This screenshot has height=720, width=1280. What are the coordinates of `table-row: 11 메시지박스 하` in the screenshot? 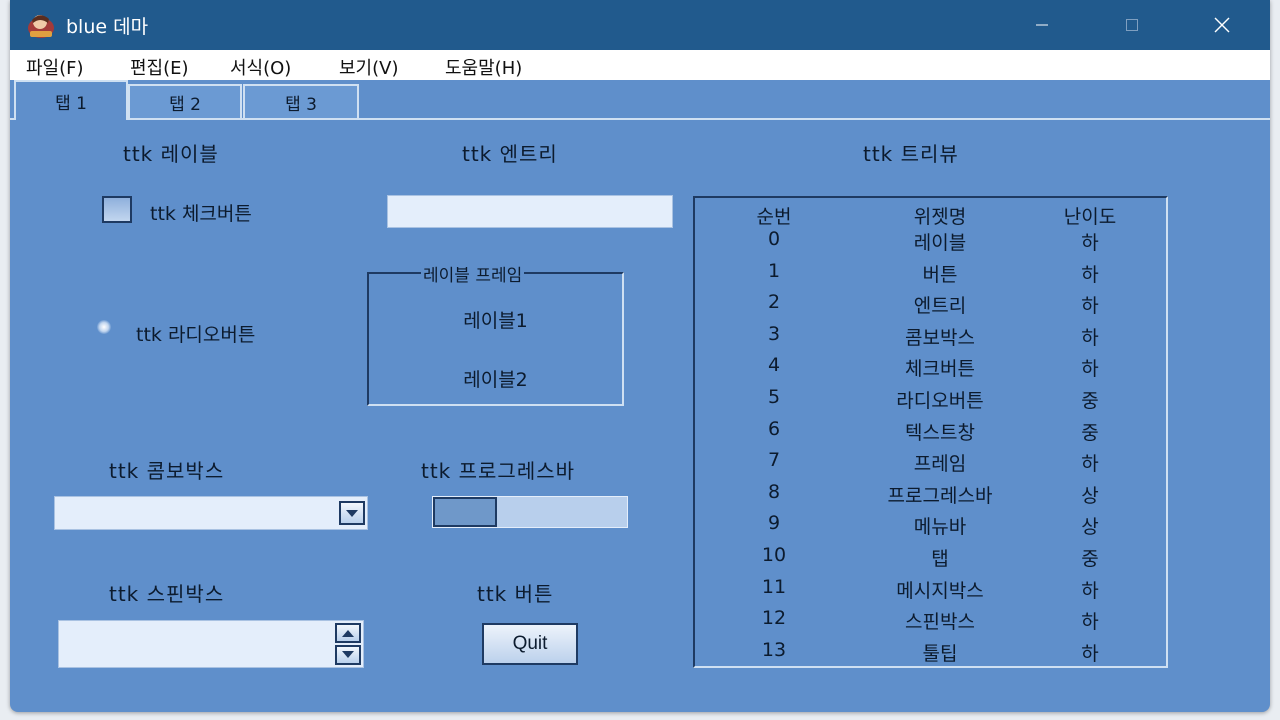 It's located at (930, 591).